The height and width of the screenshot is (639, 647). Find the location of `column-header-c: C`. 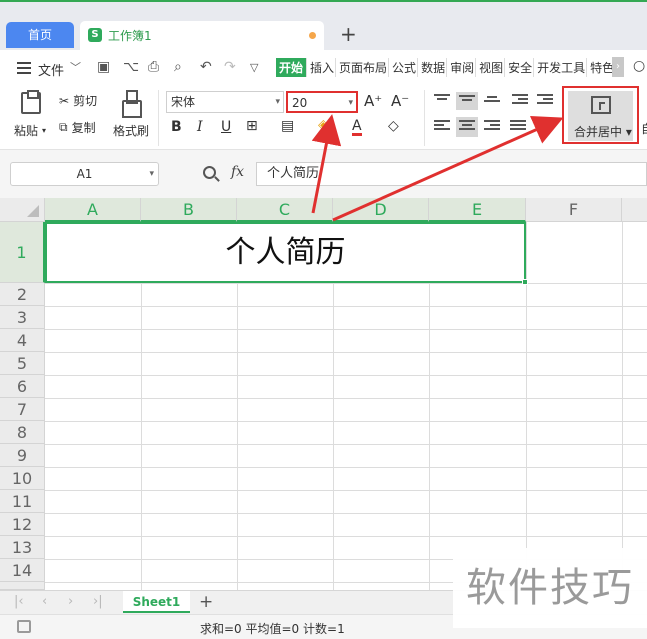

column-header-c: C is located at coordinates (285, 210).